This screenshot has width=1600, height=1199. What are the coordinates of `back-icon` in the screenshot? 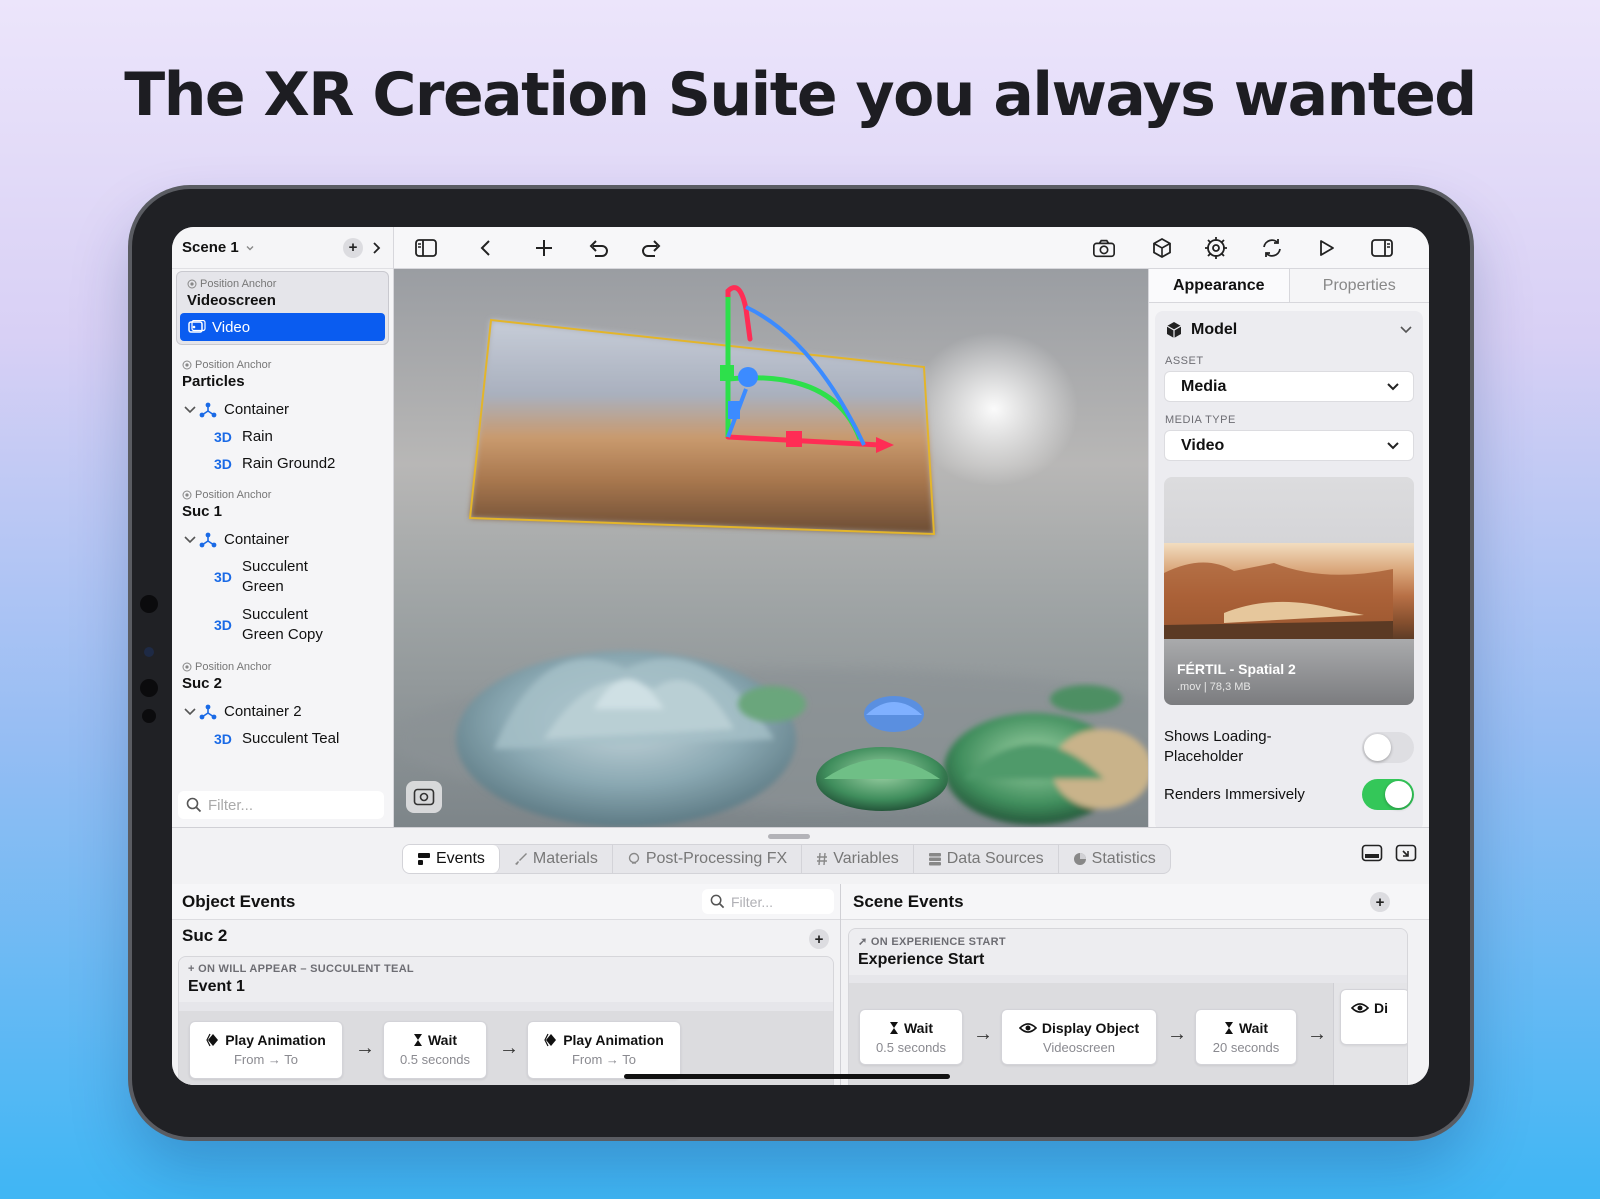 It's located at (486, 248).